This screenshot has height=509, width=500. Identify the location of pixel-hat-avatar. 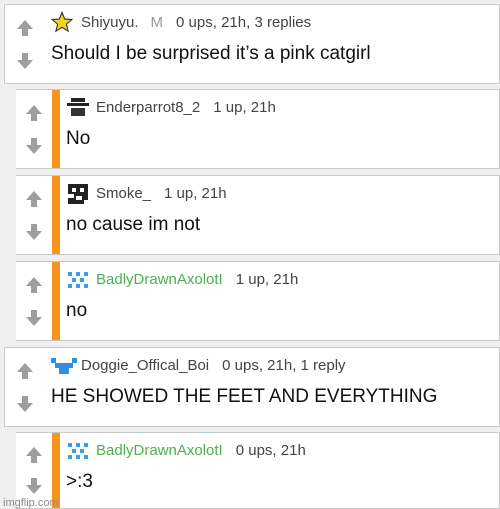
(78, 107).